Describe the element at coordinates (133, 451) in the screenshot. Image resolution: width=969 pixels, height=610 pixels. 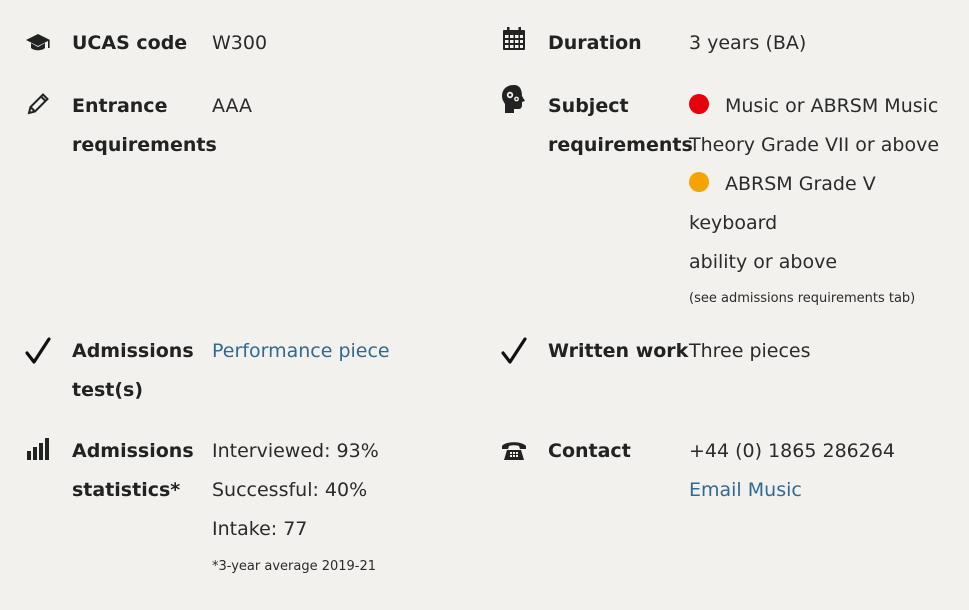
I see `stats-label-line1: Admissions` at that location.